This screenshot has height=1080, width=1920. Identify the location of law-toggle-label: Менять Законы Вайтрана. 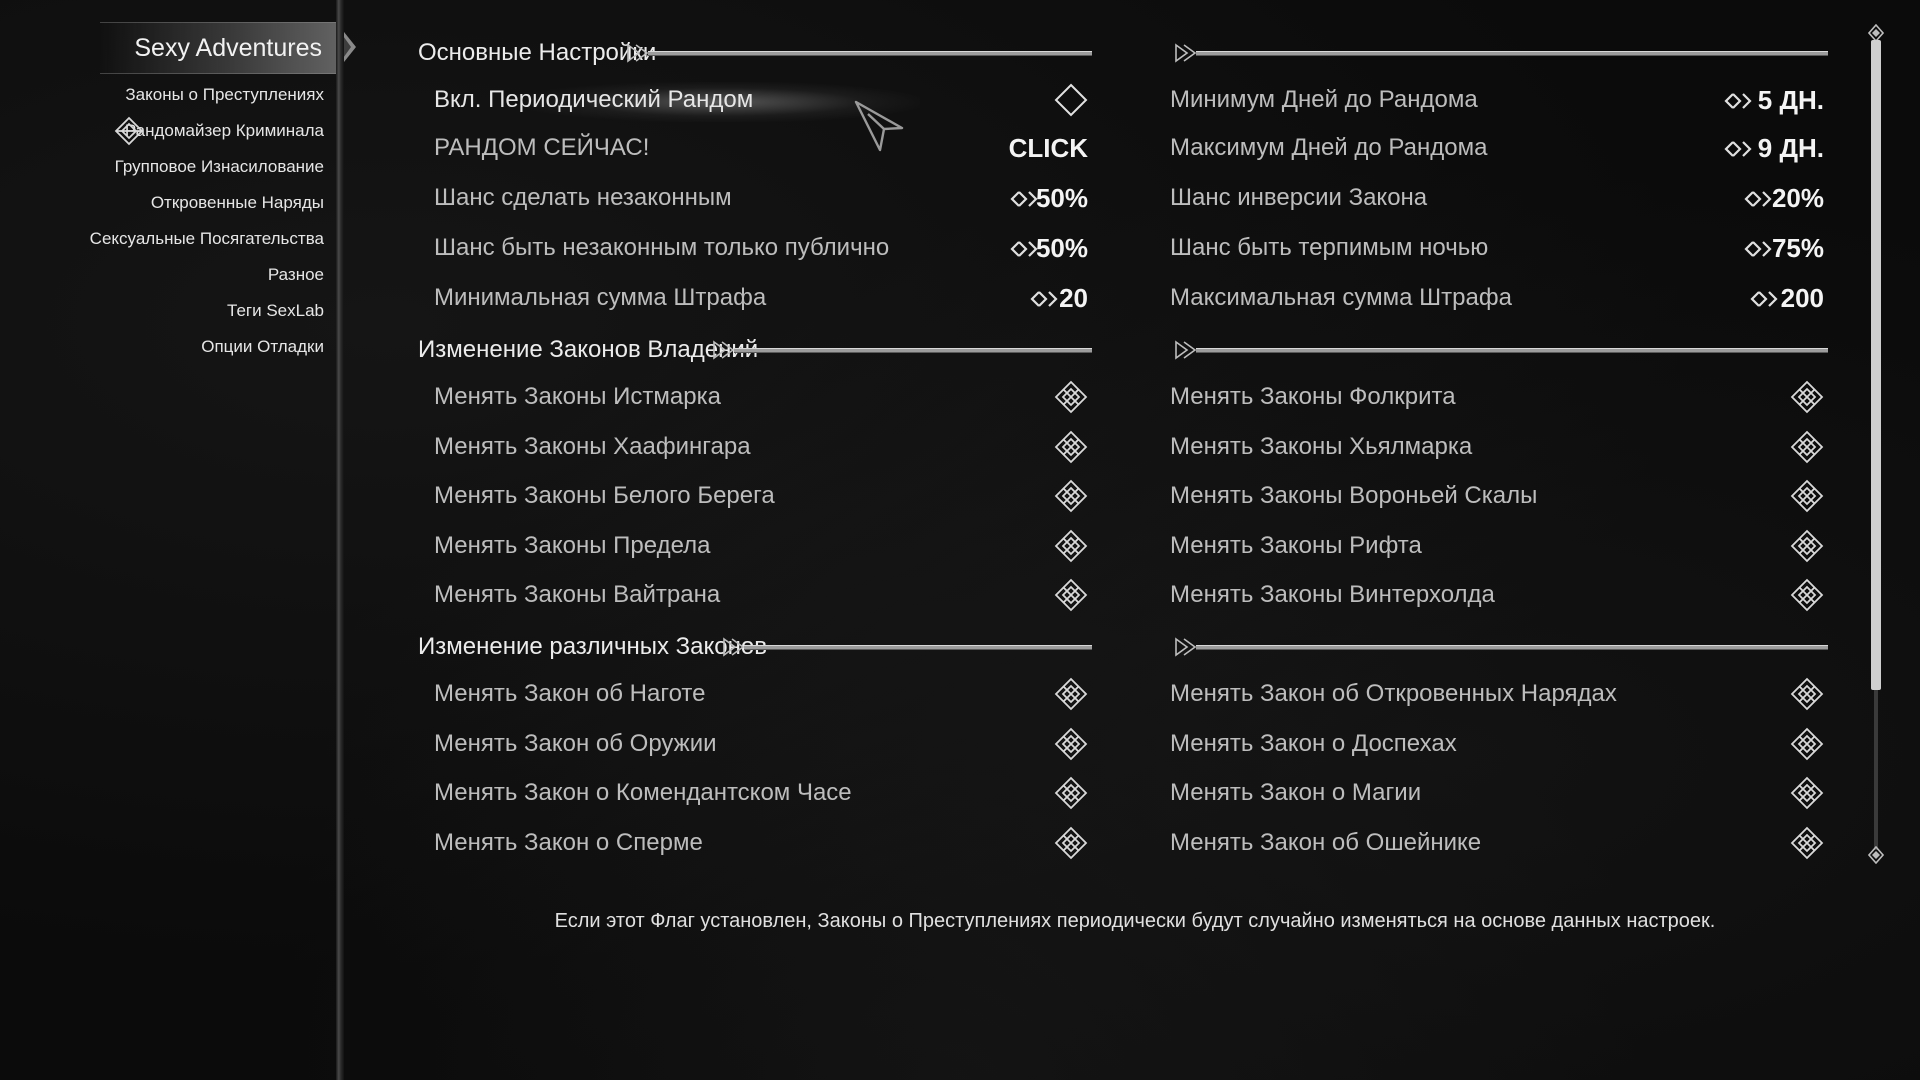
(577, 595).